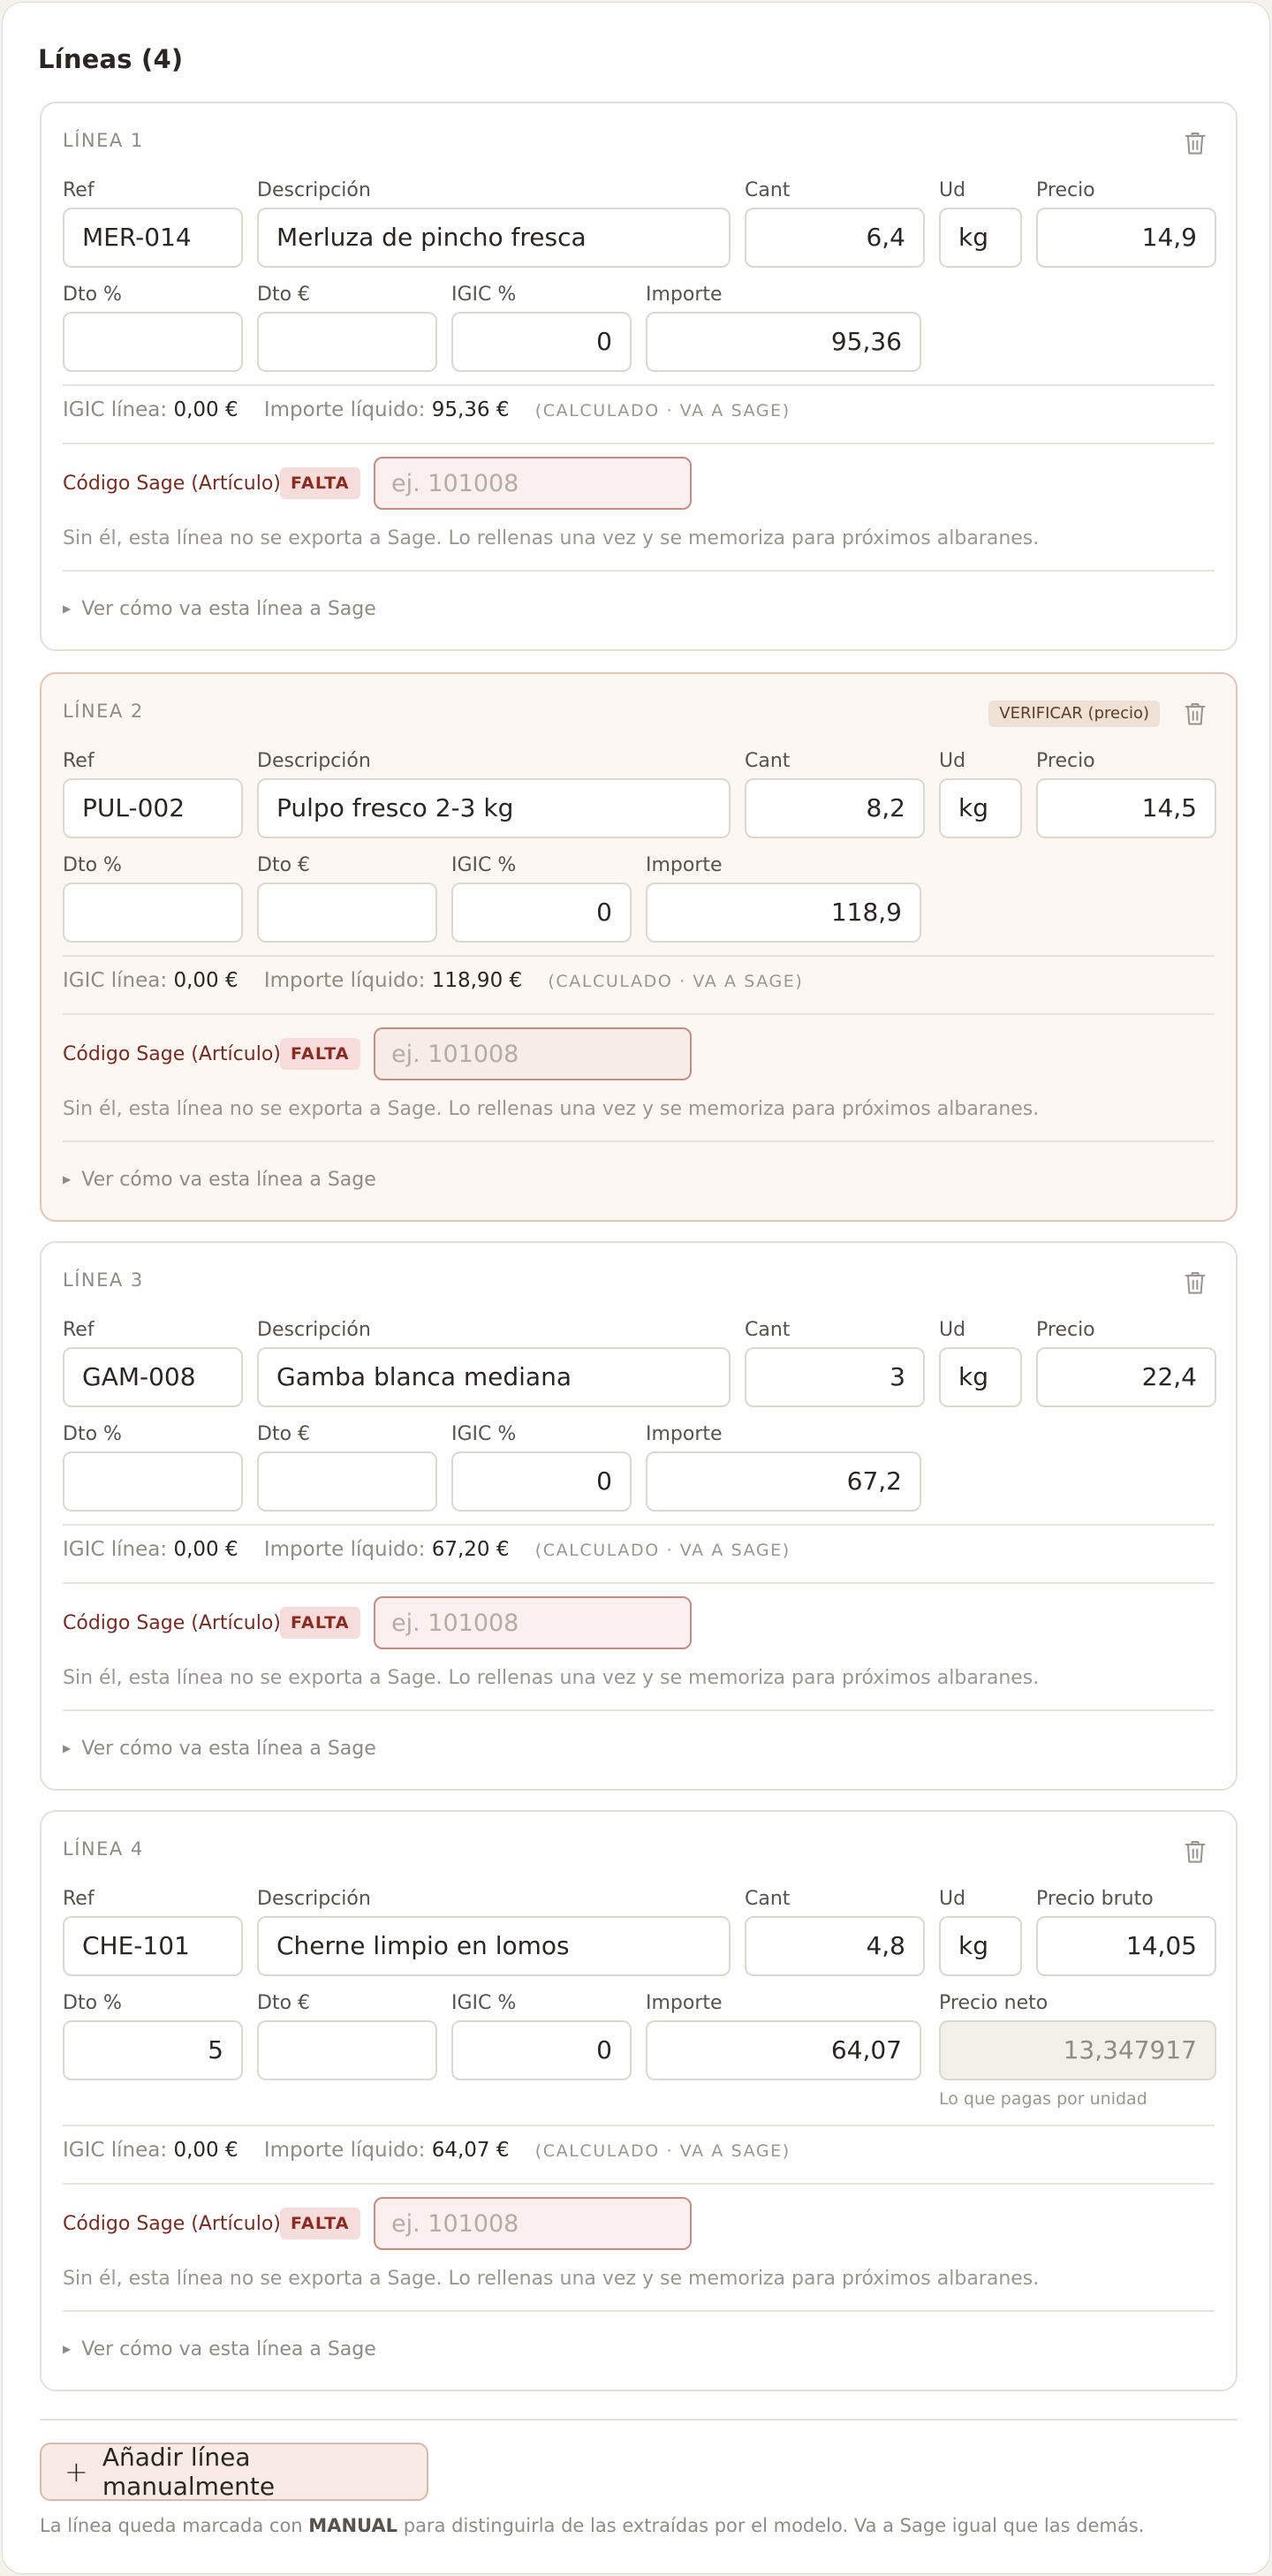 This screenshot has width=1272, height=2576. What do you see at coordinates (783, 342) in the screenshot?
I see `amount-field: 95,36` at bounding box center [783, 342].